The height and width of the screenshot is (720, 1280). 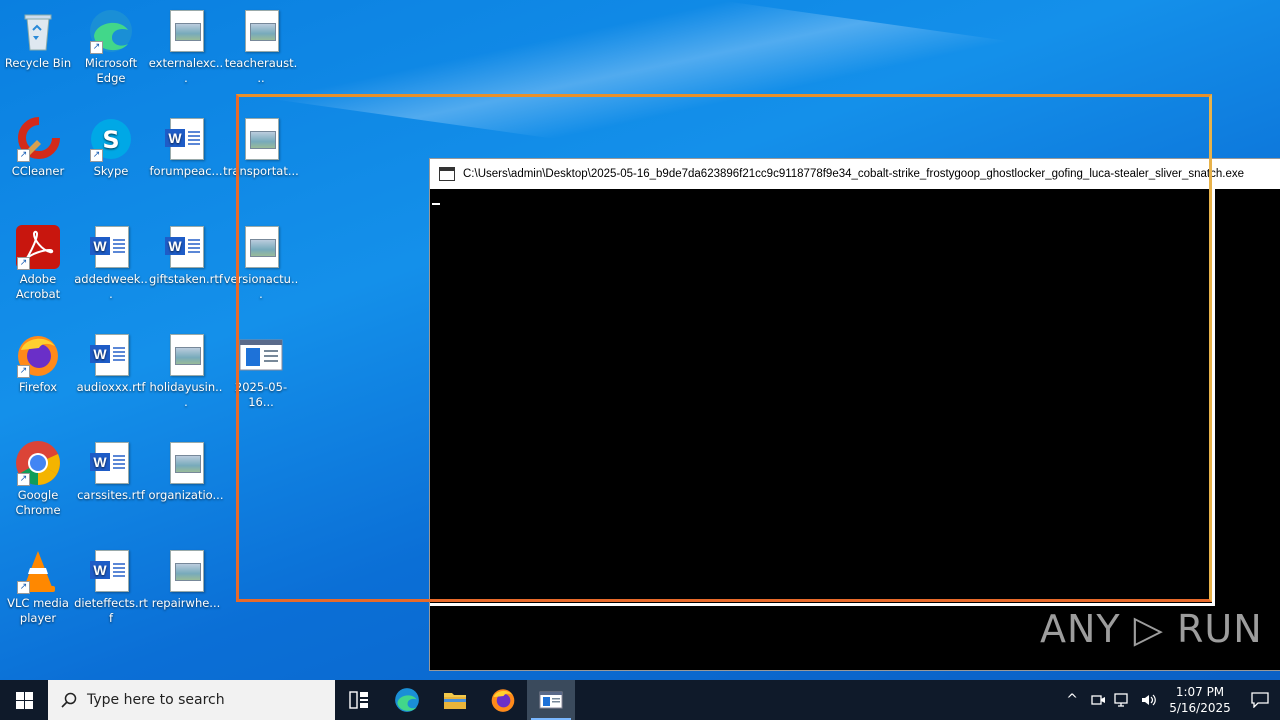 I want to click on skype-graphic: S ↗, so click(x=111, y=139).